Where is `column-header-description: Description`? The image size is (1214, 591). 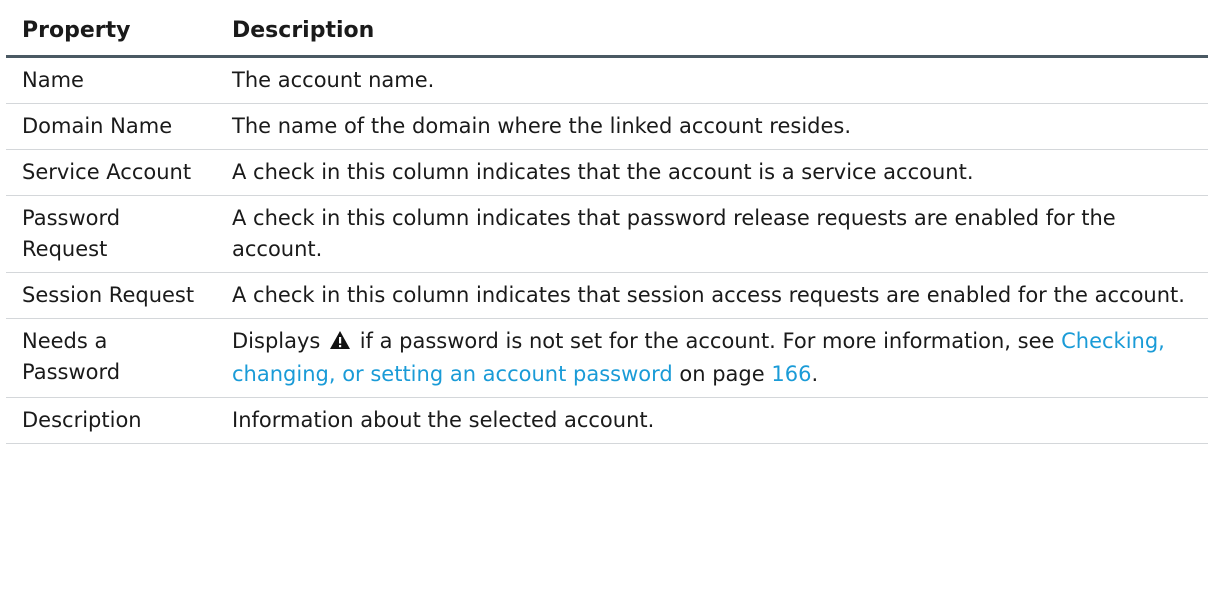 column-header-description: Description is located at coordinates (712, 29).